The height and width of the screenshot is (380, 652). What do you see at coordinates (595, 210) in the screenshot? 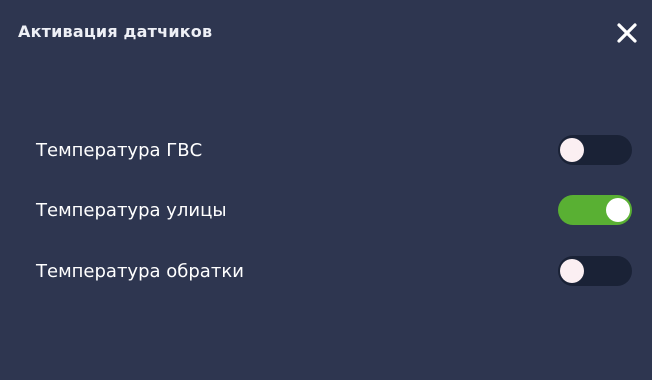
I see `toggle-outdoor` at bounding box center [595, 210].